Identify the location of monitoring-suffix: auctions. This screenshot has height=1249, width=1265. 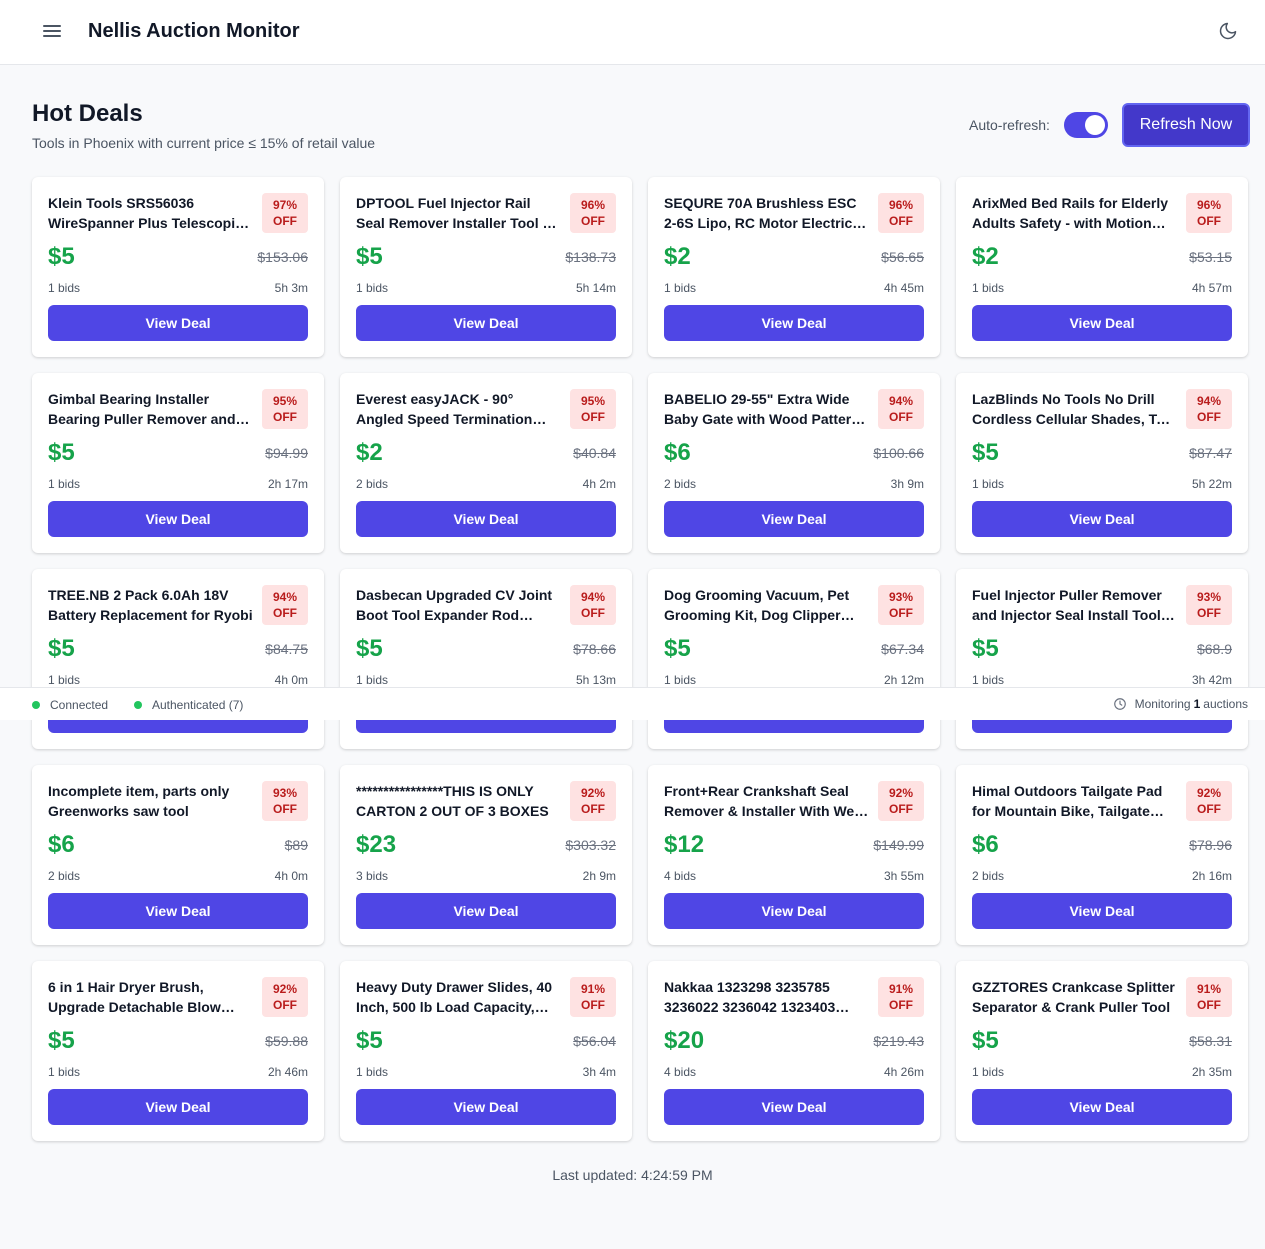
(1225, 704).